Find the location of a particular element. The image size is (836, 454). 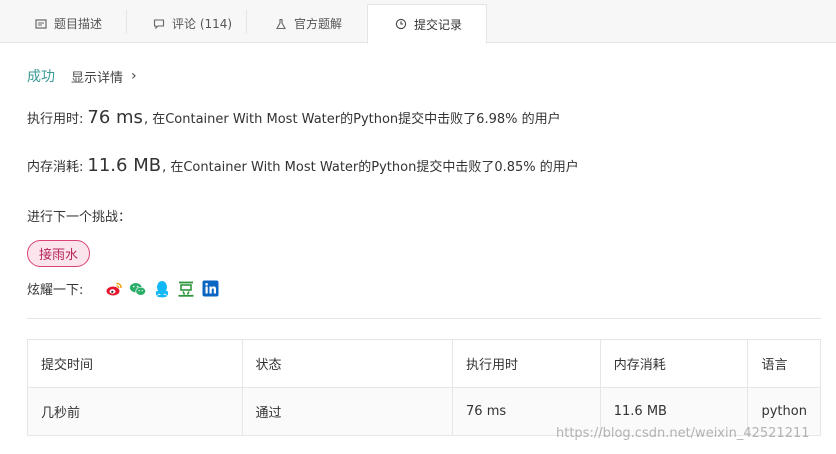

tab-comments: 评论 (114) is located at coordinates (186, 23).